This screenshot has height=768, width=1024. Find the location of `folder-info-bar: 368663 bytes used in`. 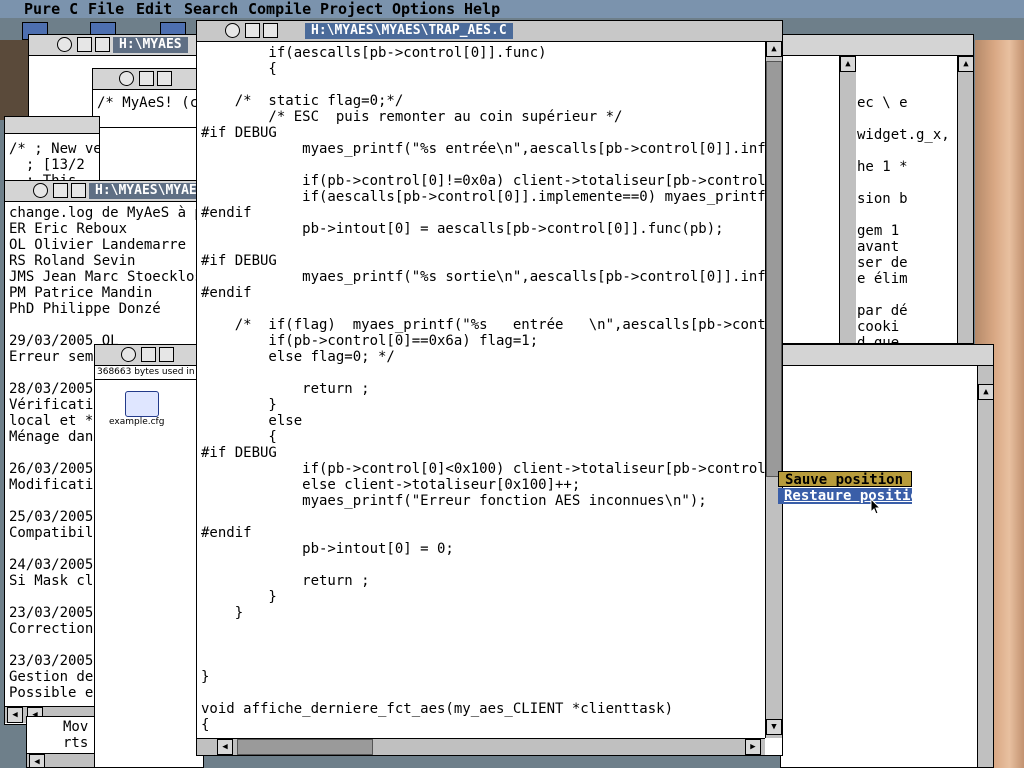

folder-info-bar: 368663 bytes used in is located at coordinates (149, 372).